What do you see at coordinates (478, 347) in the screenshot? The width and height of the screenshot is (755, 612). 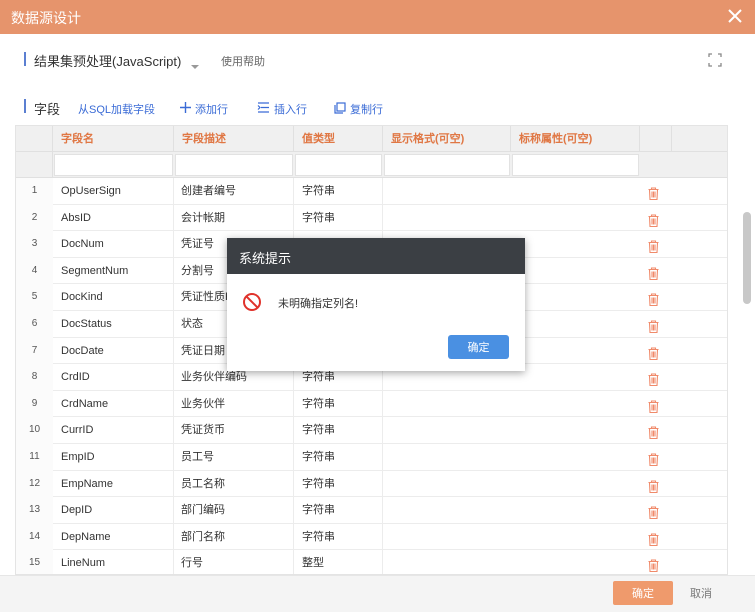 I see `dialog-ok-button: 确定` at bounding box center [478, 347].